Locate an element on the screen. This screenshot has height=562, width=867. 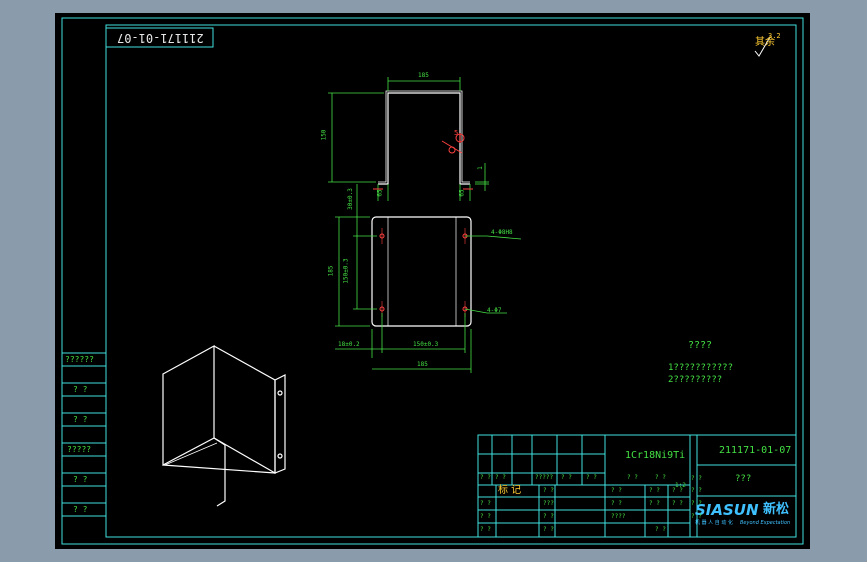
dim-bottom-left: 18±0.2 is located at coordinates (349, 344).